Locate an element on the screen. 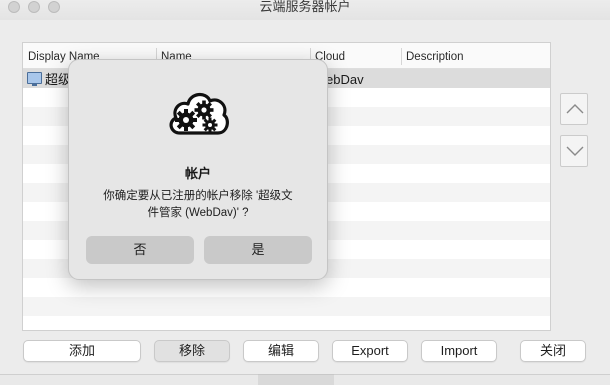 The width and height of the screenshot is (610, 385). edit-button: 编辑 is located at coordinates (281, 351).